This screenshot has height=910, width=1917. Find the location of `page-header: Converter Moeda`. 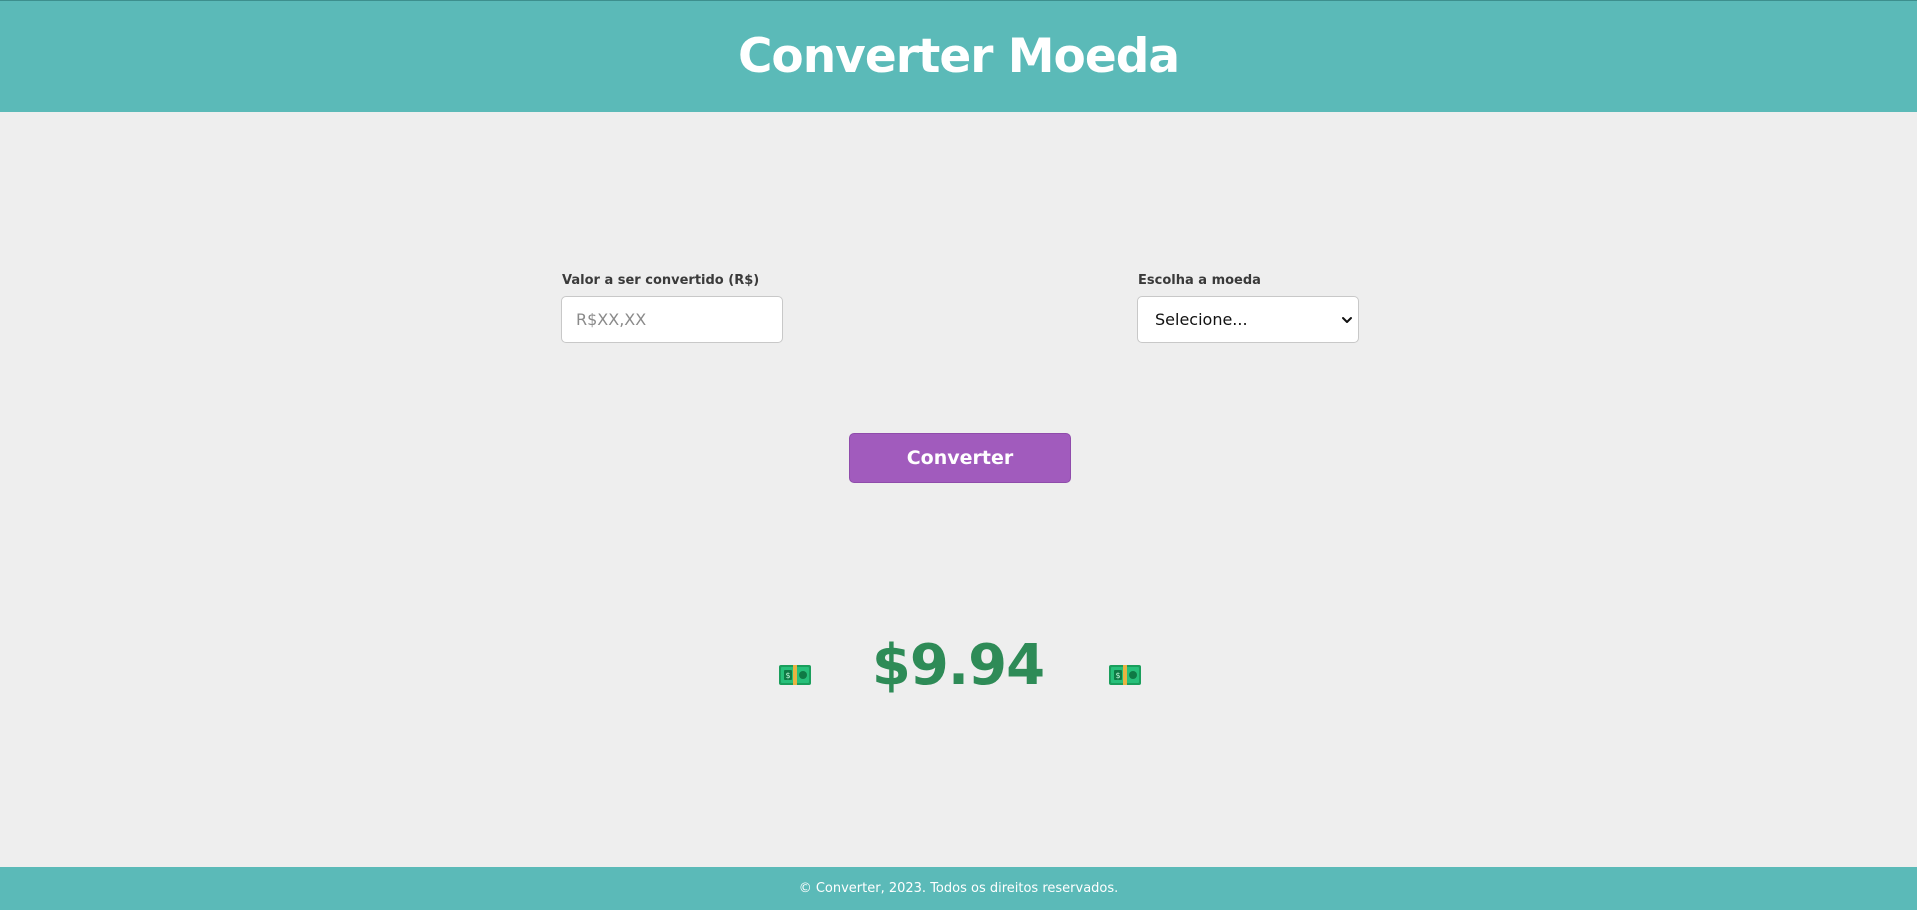

page-header: Converter Moeda is located at coordinates (958, 56).